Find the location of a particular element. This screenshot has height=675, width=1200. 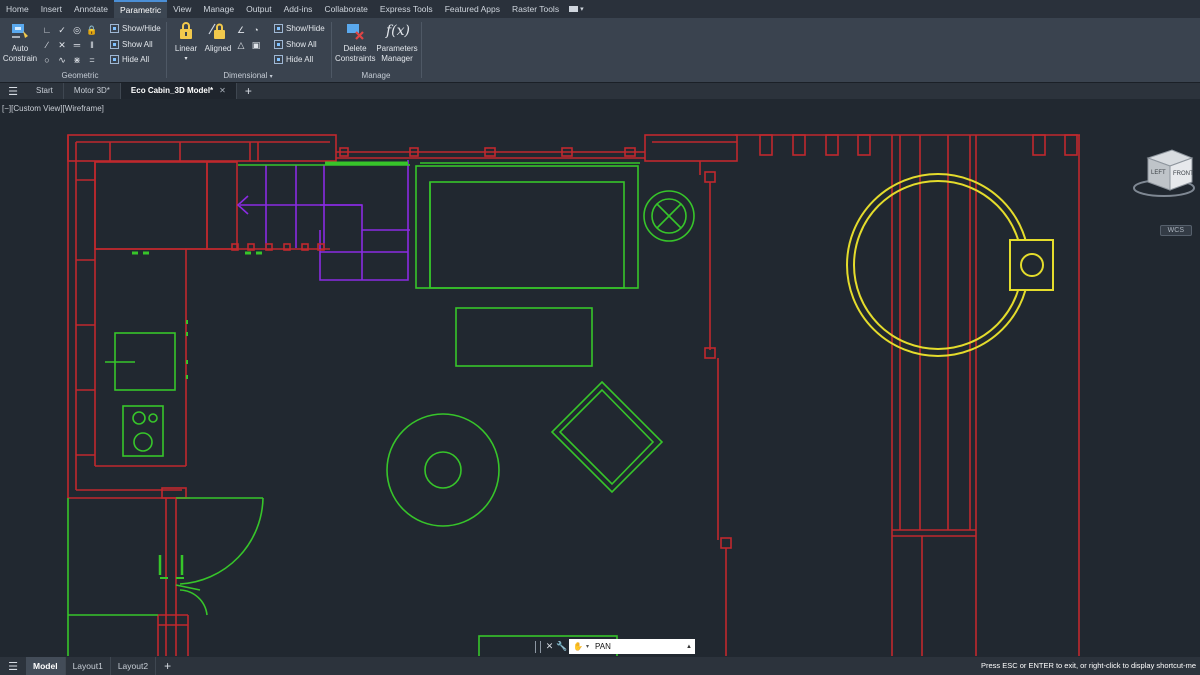

drag-handle is located at coordinates (538, 646).